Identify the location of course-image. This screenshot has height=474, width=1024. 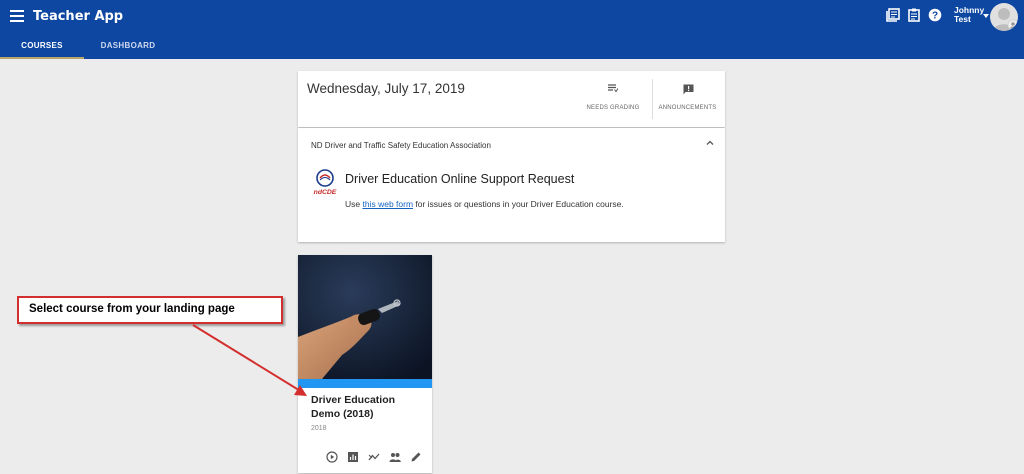
(365, 317).